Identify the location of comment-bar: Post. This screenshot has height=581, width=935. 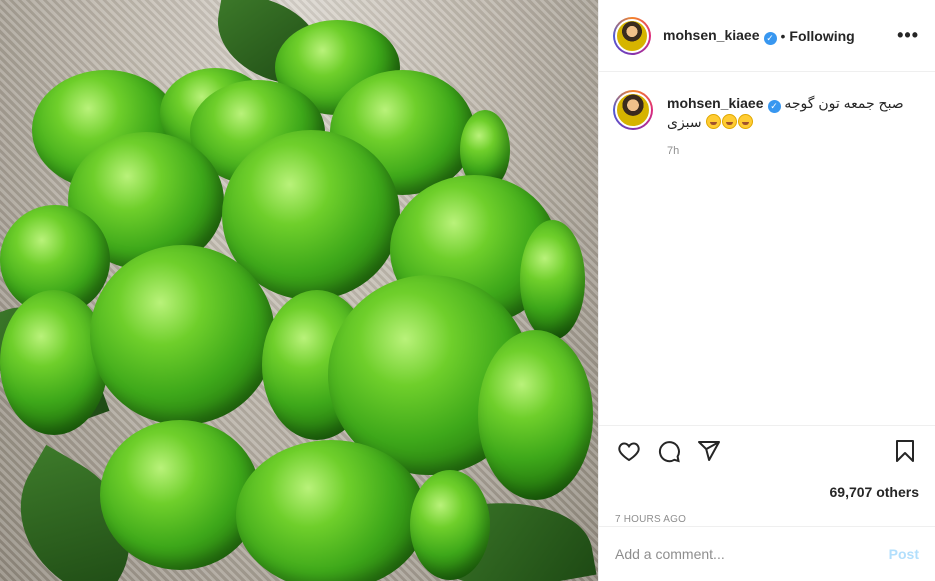
(767, 553).